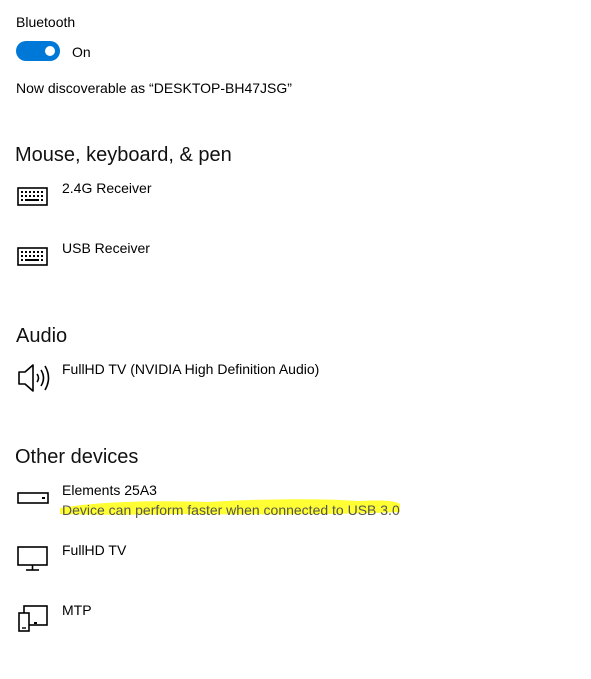 The width and height of the screenshot is (591, 679). I want to click on device-usb-receiver: USB Receiver, so click(295, 264).